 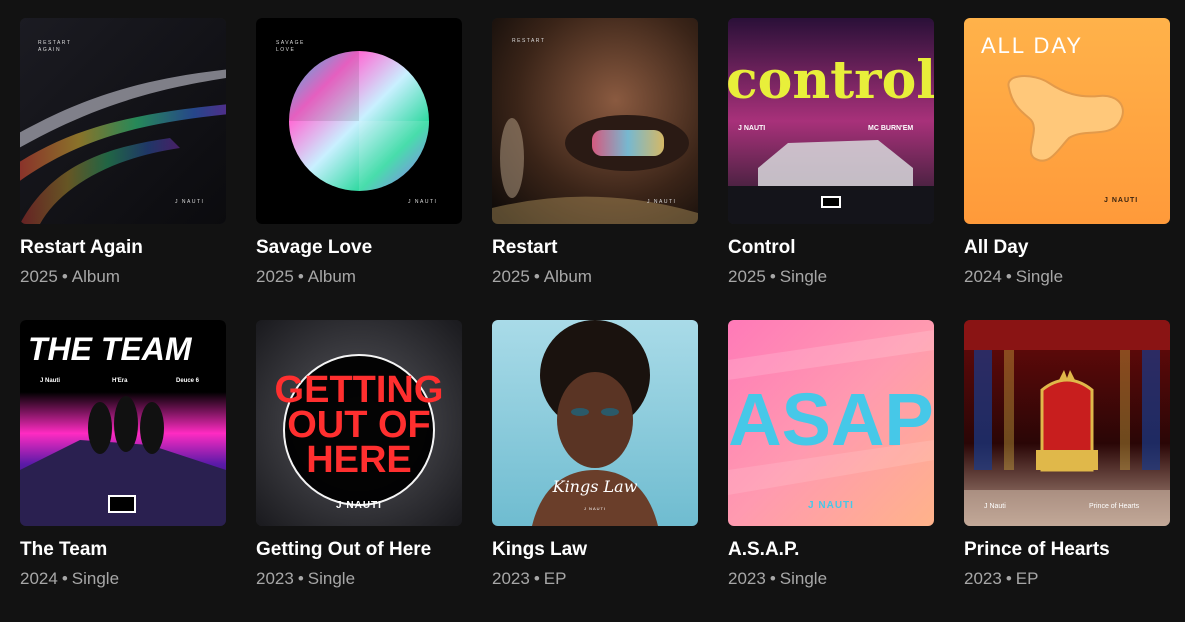 What do you see at coordinates (1067, 248) in the screenshot?
I see `release-title: All Day` at bounding box center [1067, 248].